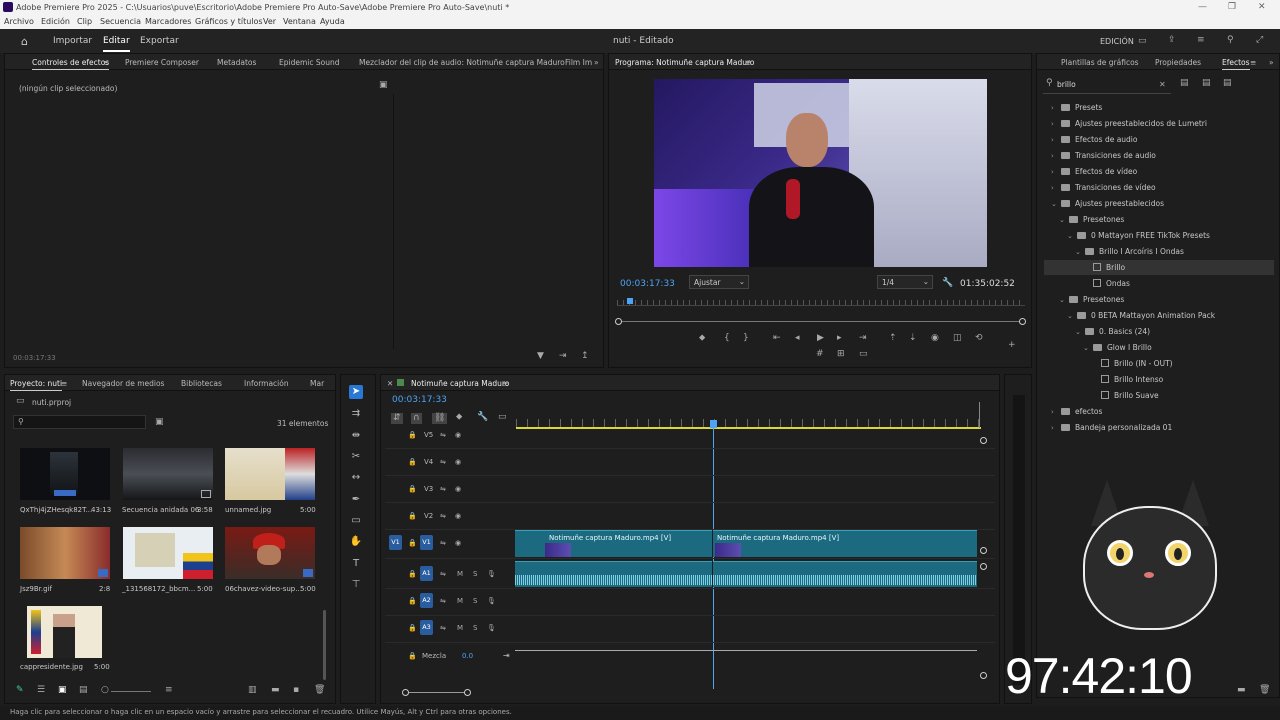  What do you see at coordinates (275, 690) in the screenshot?
I see `new-bin-icon: ▬` at bounding box center [275, 690].